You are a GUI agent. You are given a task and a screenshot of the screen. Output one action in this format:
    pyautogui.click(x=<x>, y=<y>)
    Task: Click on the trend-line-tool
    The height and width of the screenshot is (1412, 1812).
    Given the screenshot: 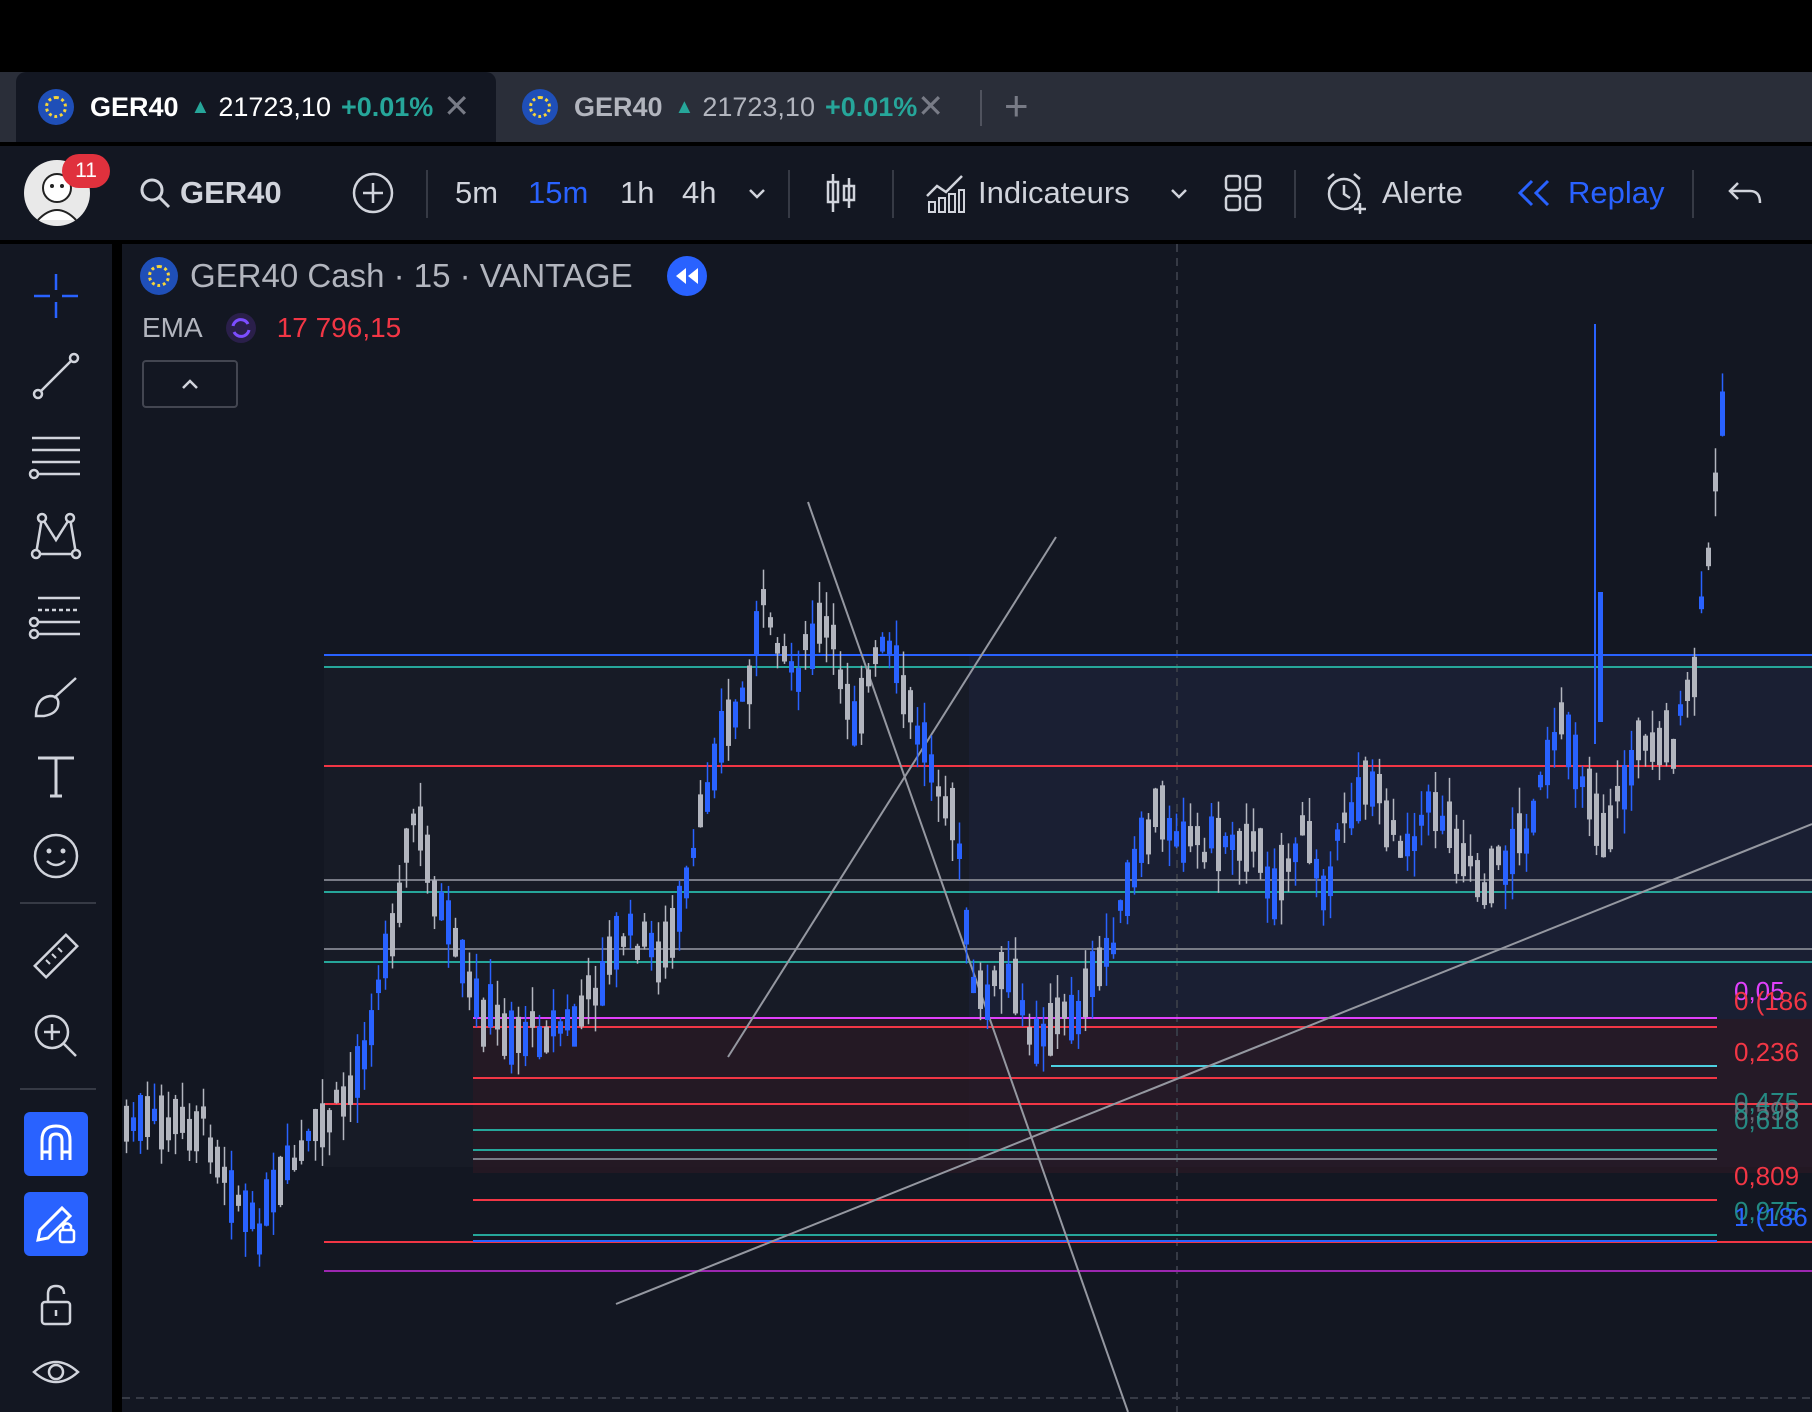 What is the action you would take?
    pyautogui.click(x=56, y=376)
    